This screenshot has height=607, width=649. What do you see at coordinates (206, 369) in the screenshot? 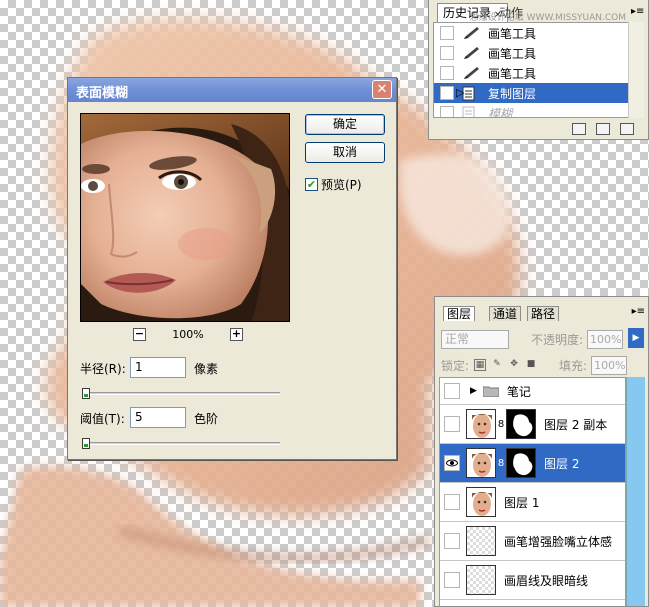
I see `radius-unit: 像素` at bounding box center [206, 369].